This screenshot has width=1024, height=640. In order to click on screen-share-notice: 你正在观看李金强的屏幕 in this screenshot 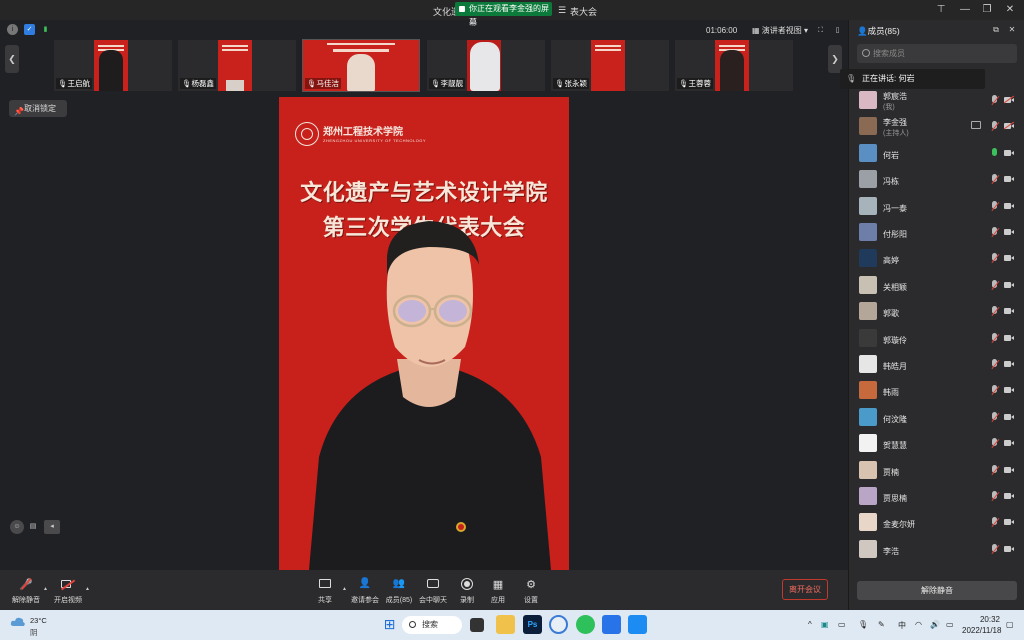, I will do `click(503, 14)`.